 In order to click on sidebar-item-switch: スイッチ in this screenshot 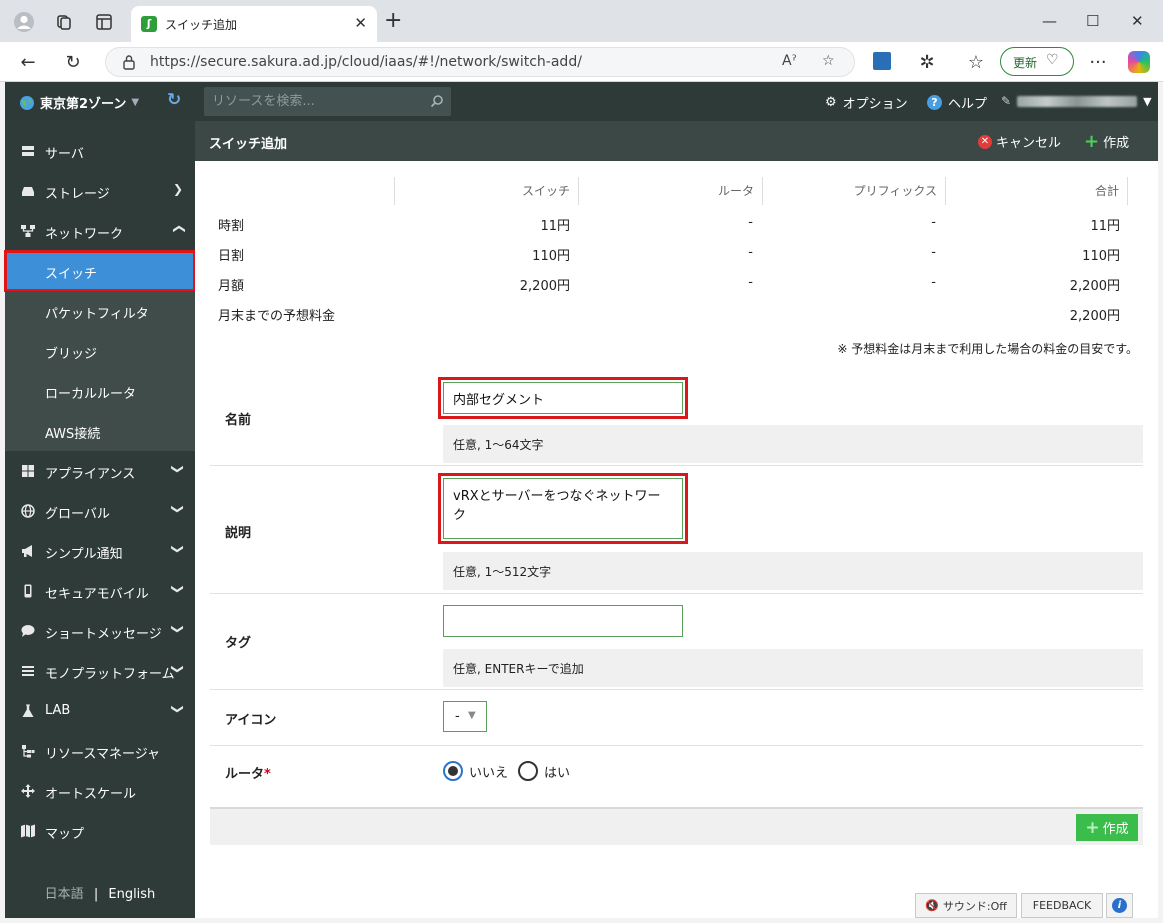, I will do `click(100, 271)`.